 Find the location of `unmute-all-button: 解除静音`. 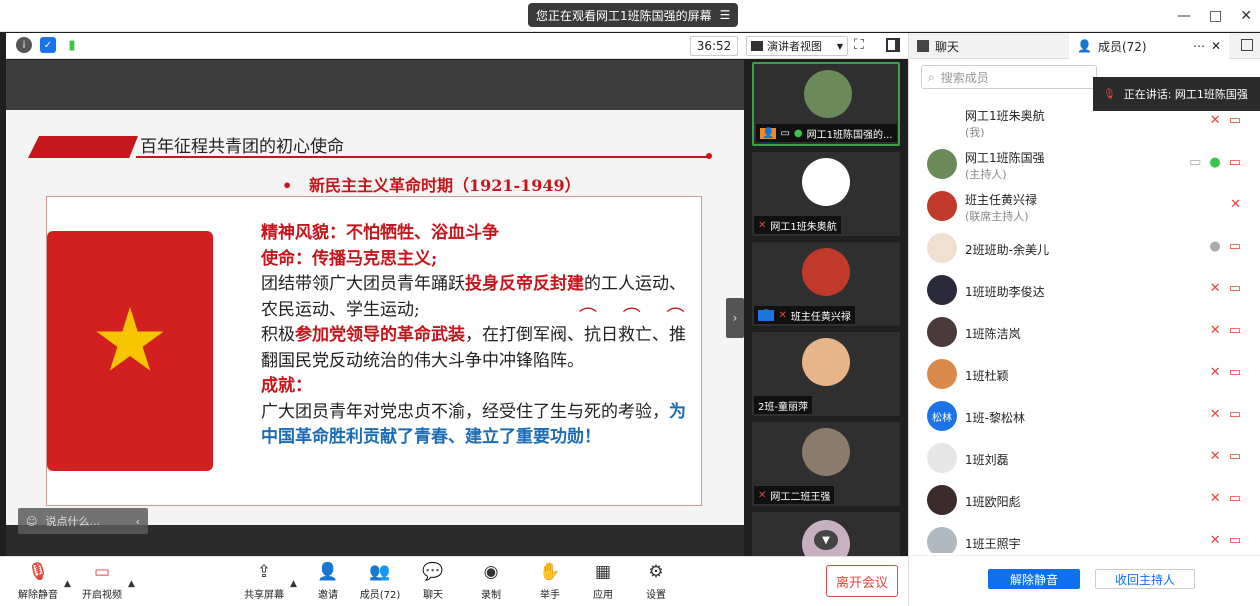

unmute-all-button: 解除静音 is located at coordinates (1034, 579).